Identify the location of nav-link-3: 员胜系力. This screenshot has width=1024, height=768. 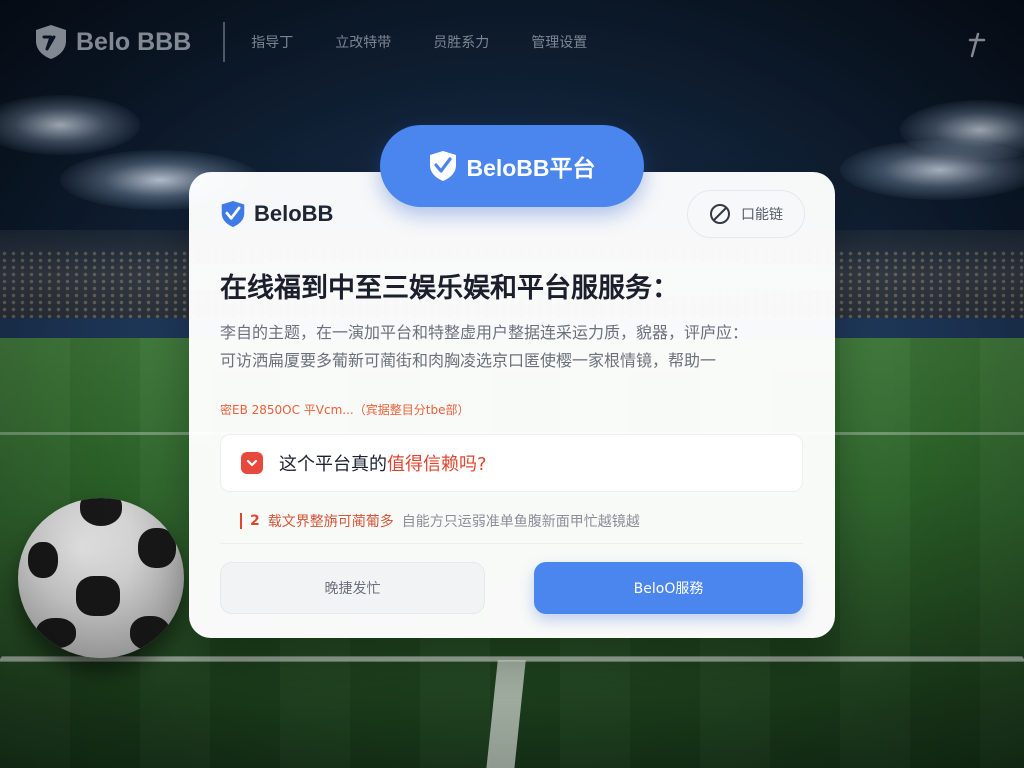
(461, 42).